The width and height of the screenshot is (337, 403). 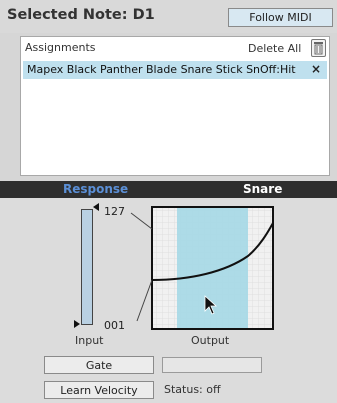 What do you see at coordinates (192, 389) in the screenshot?
I see `learn-status-text: Status: off` at bounding box center [192, 389].